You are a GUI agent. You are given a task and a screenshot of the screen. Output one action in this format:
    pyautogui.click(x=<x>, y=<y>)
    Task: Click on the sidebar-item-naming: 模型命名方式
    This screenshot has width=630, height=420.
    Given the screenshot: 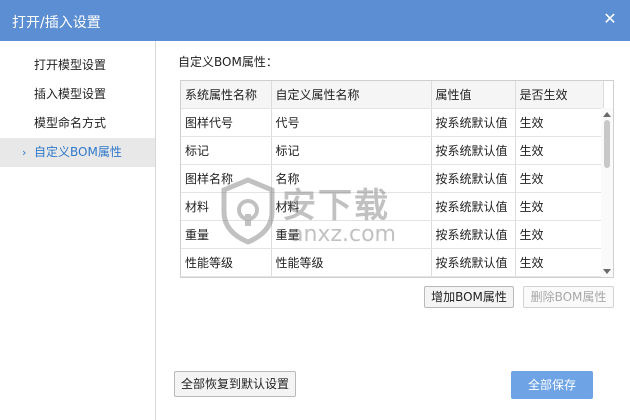 What is the action you would take?
    pyautogui.click(x=77, y=123)
    